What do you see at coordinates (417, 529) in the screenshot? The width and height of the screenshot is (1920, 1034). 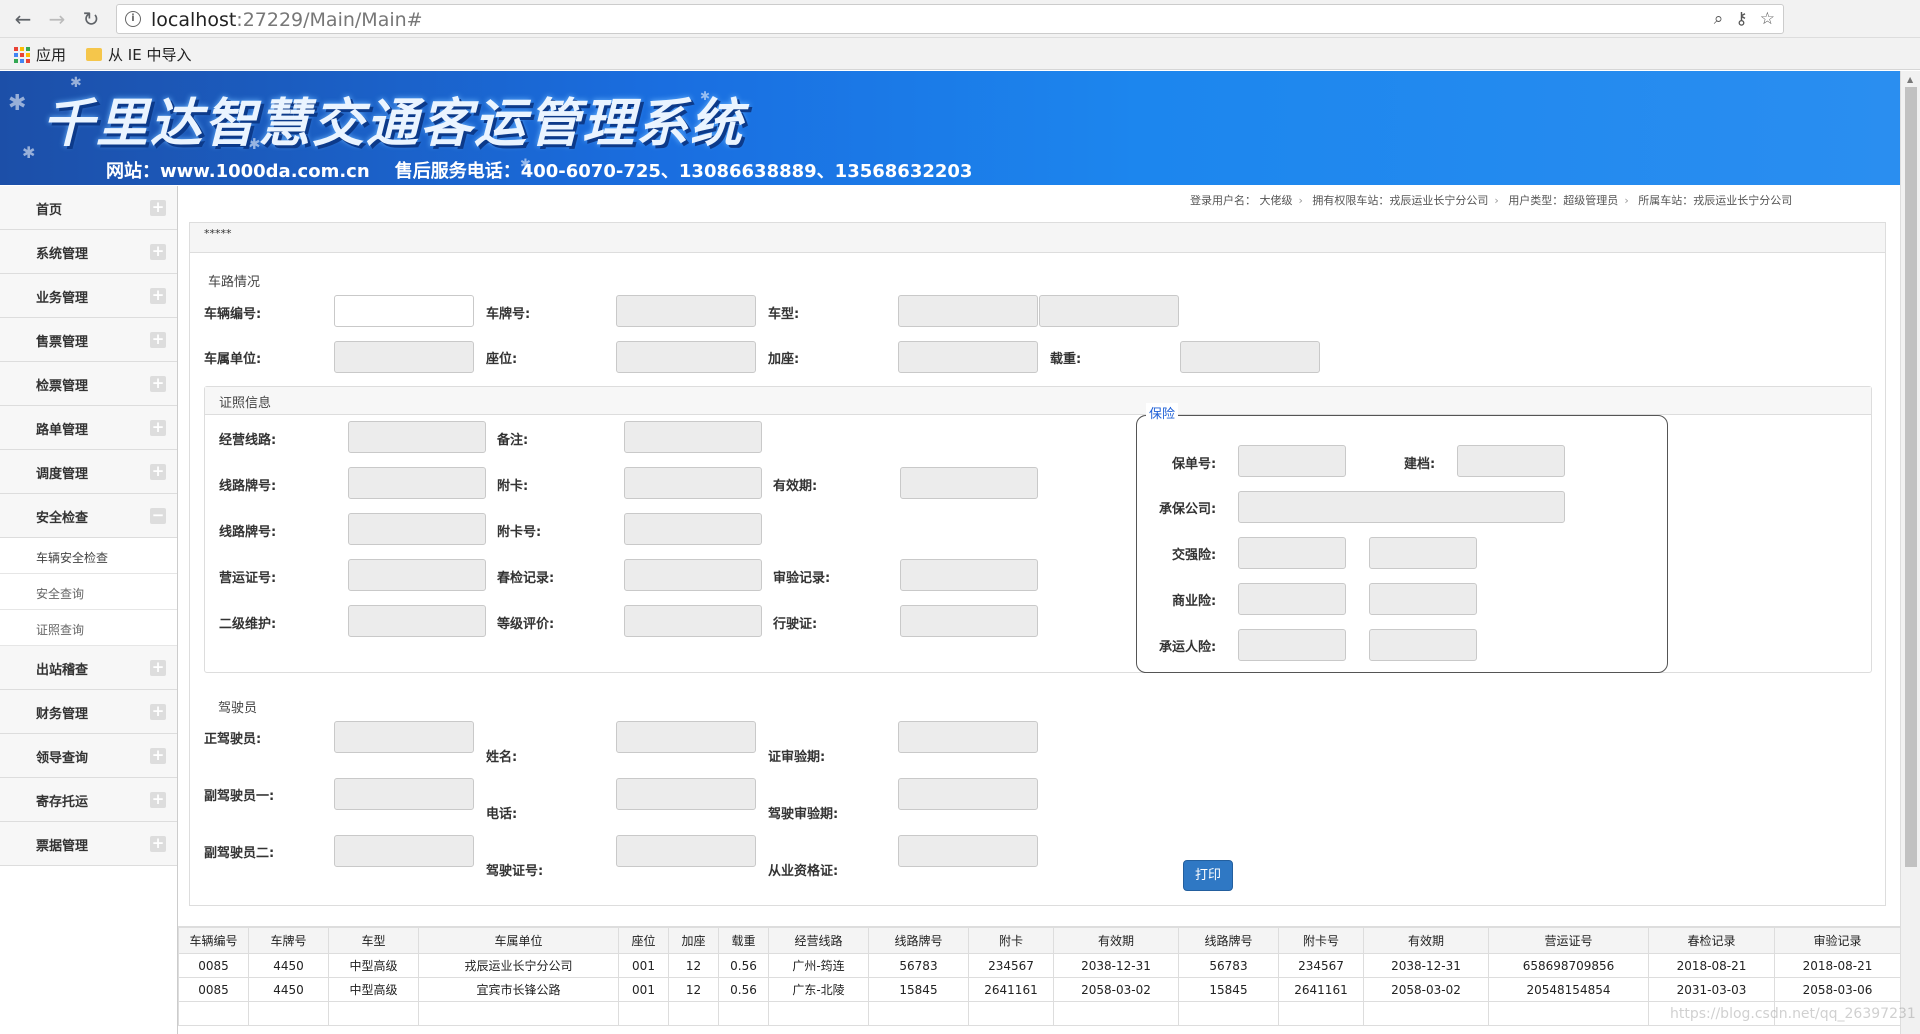 I see `route-plate-2-input` at bounding box center [417, 529].